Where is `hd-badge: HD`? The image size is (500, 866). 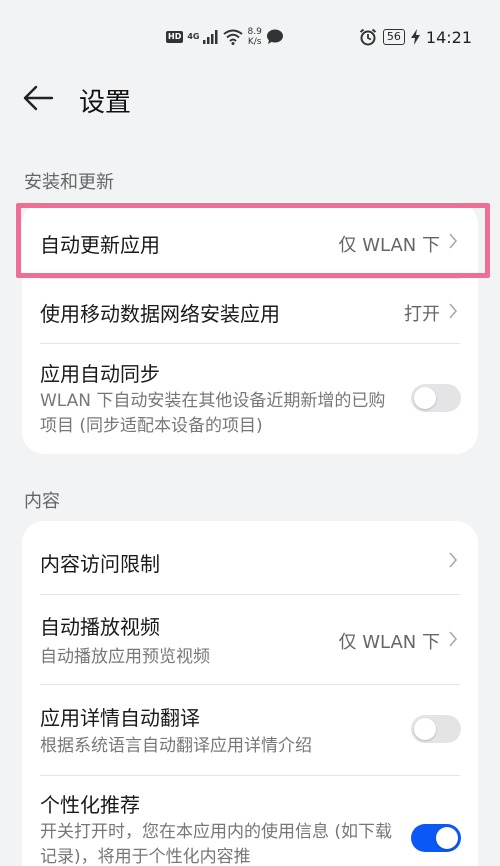 hd-badge: HD is located at coordinates (175, 37).